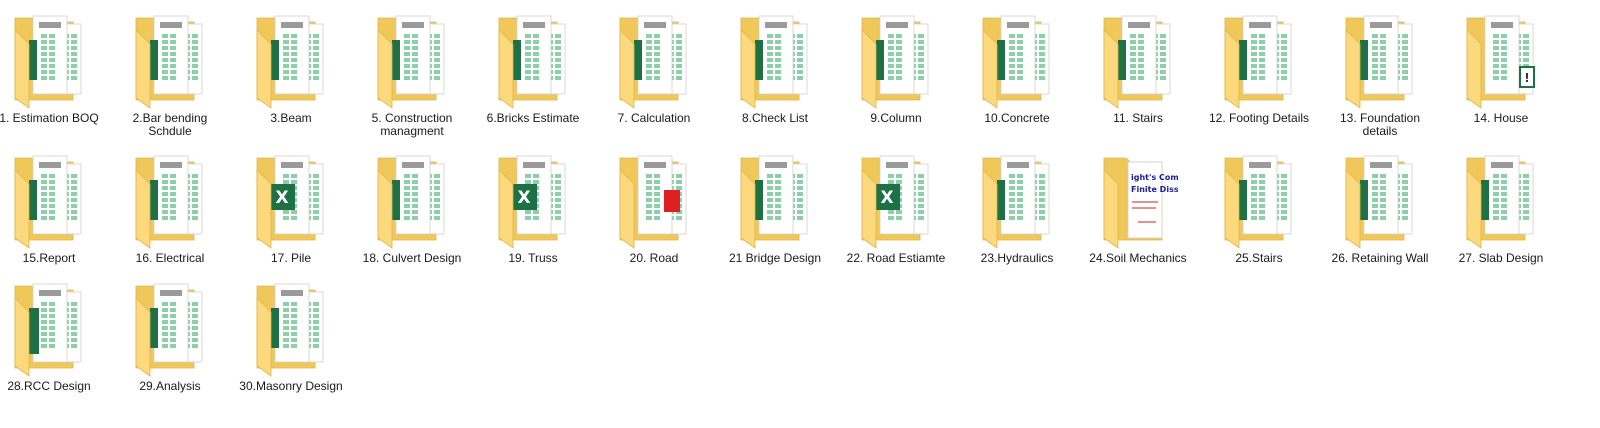 Image resolution: width=1600 pixels, height=428 pixels. I want to click on folder-item: X 22. Road Estiamte, so click(896, 207).